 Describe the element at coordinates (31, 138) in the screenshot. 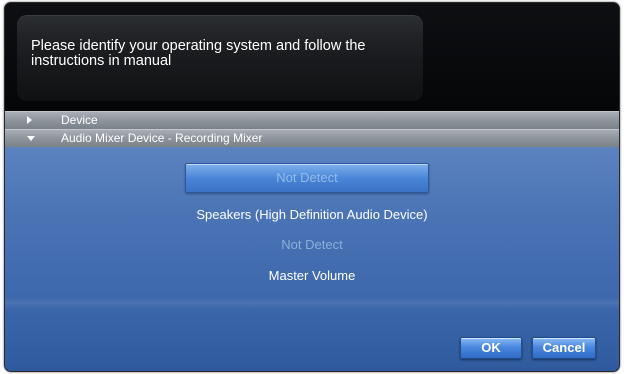

I see `collapse-arrow-icon` at that location.